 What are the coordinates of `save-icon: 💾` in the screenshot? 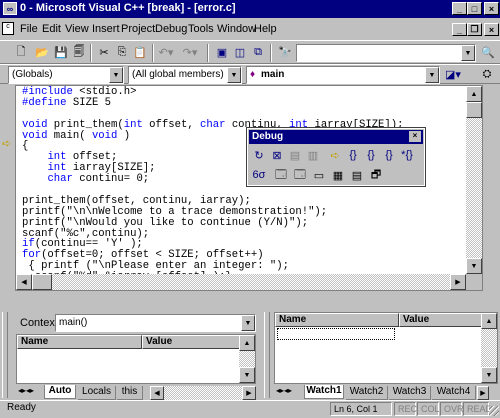 It's located at (61, 52).